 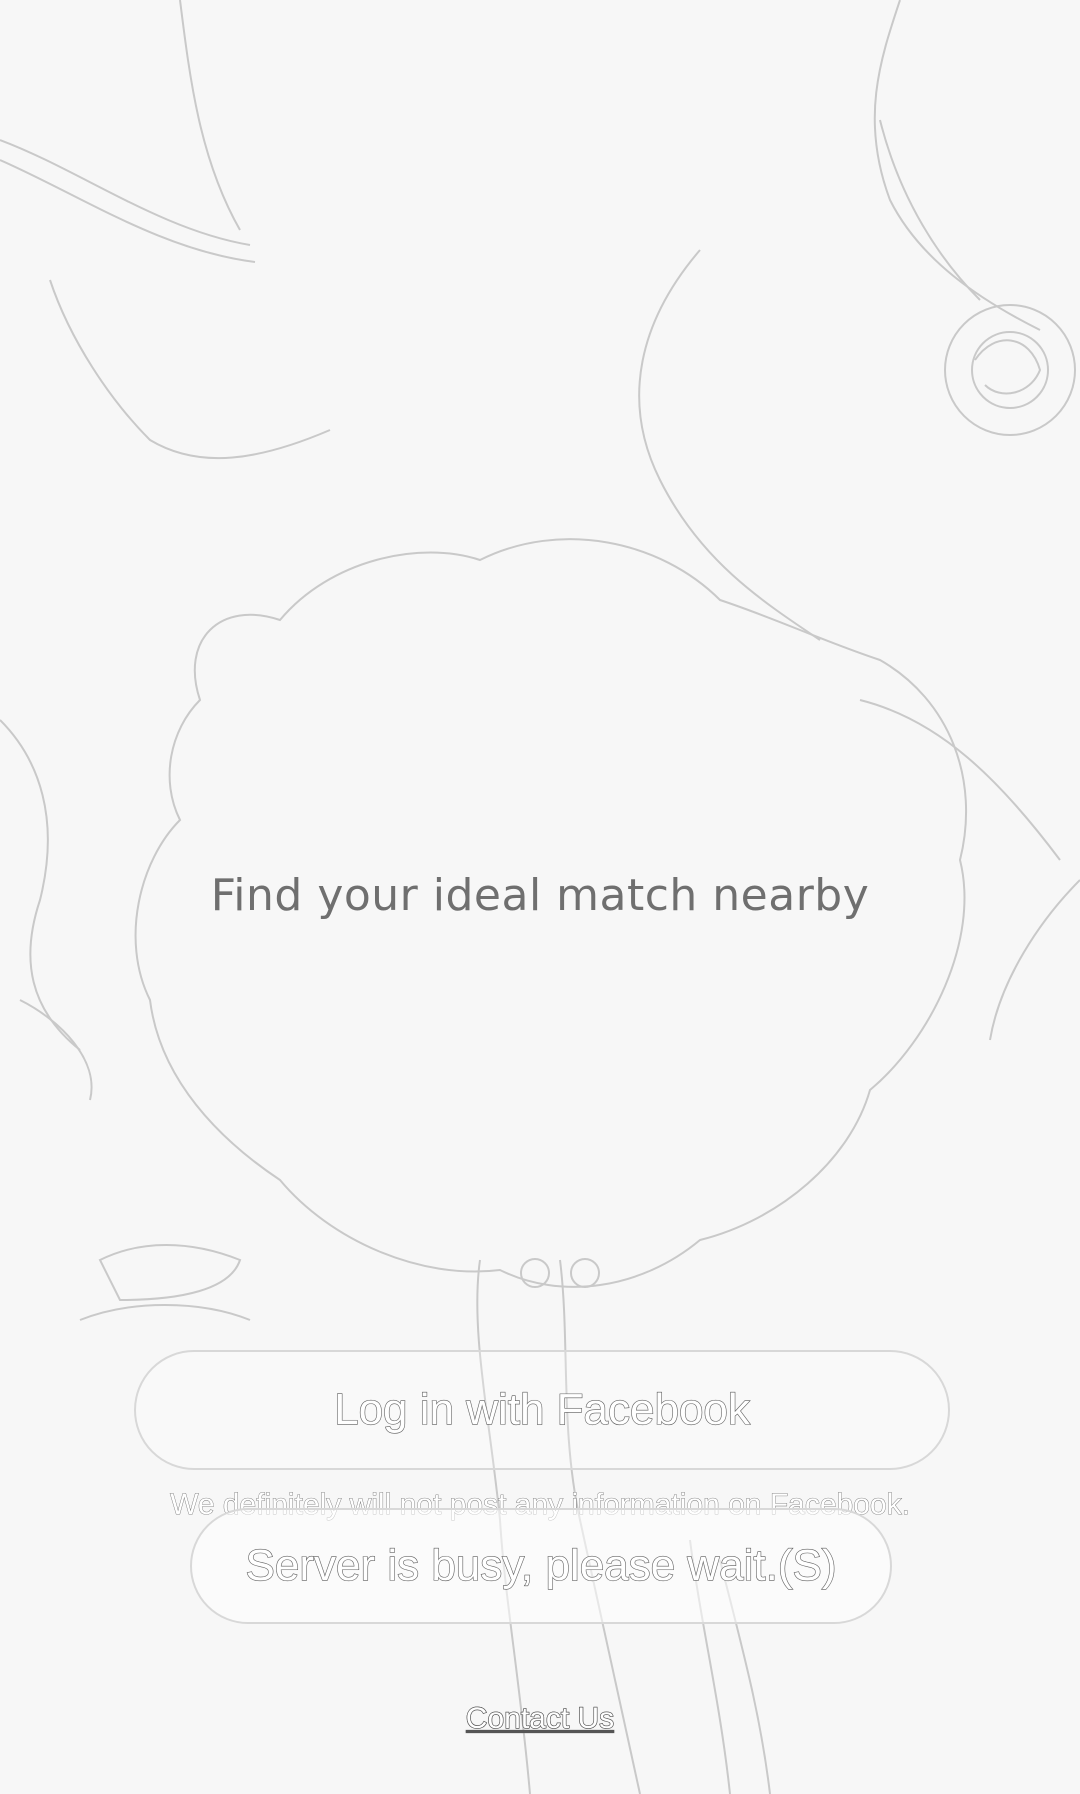 I want to click on server-status-button: Server is busy, please wait.(S), so click(x=541, y=1566).